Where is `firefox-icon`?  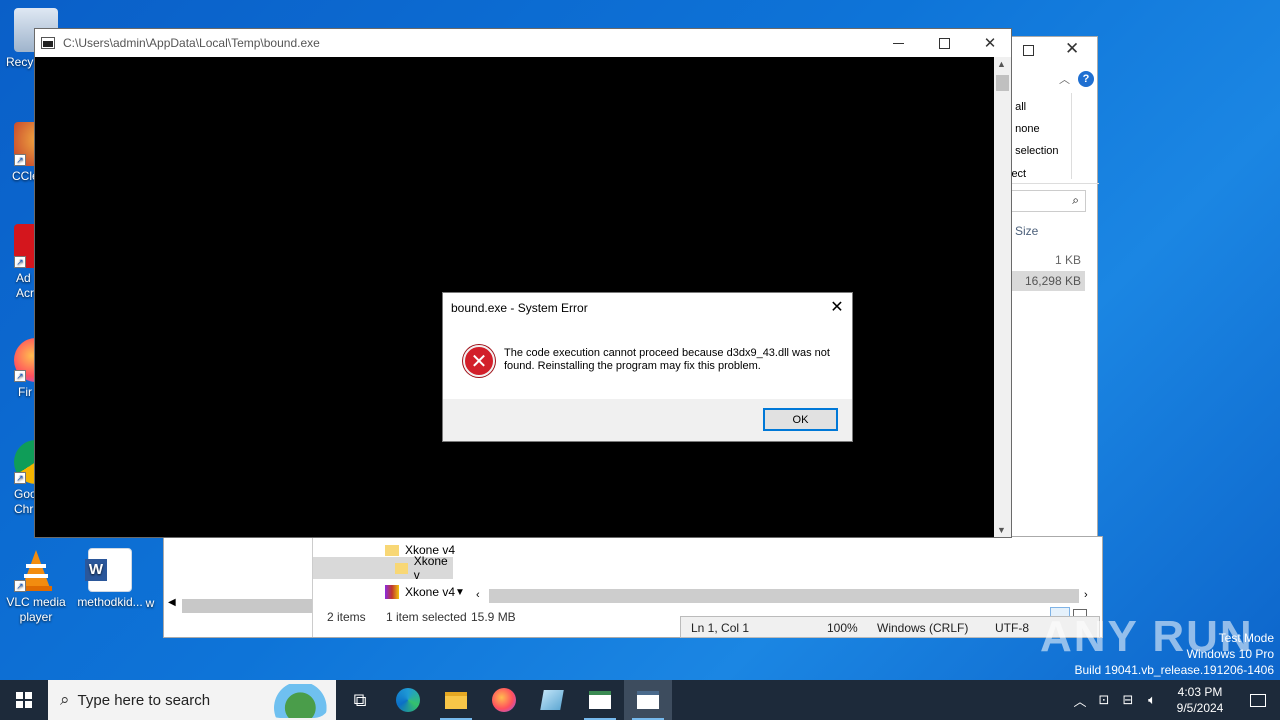
firefox-icon is located at coordinates (504, 700).